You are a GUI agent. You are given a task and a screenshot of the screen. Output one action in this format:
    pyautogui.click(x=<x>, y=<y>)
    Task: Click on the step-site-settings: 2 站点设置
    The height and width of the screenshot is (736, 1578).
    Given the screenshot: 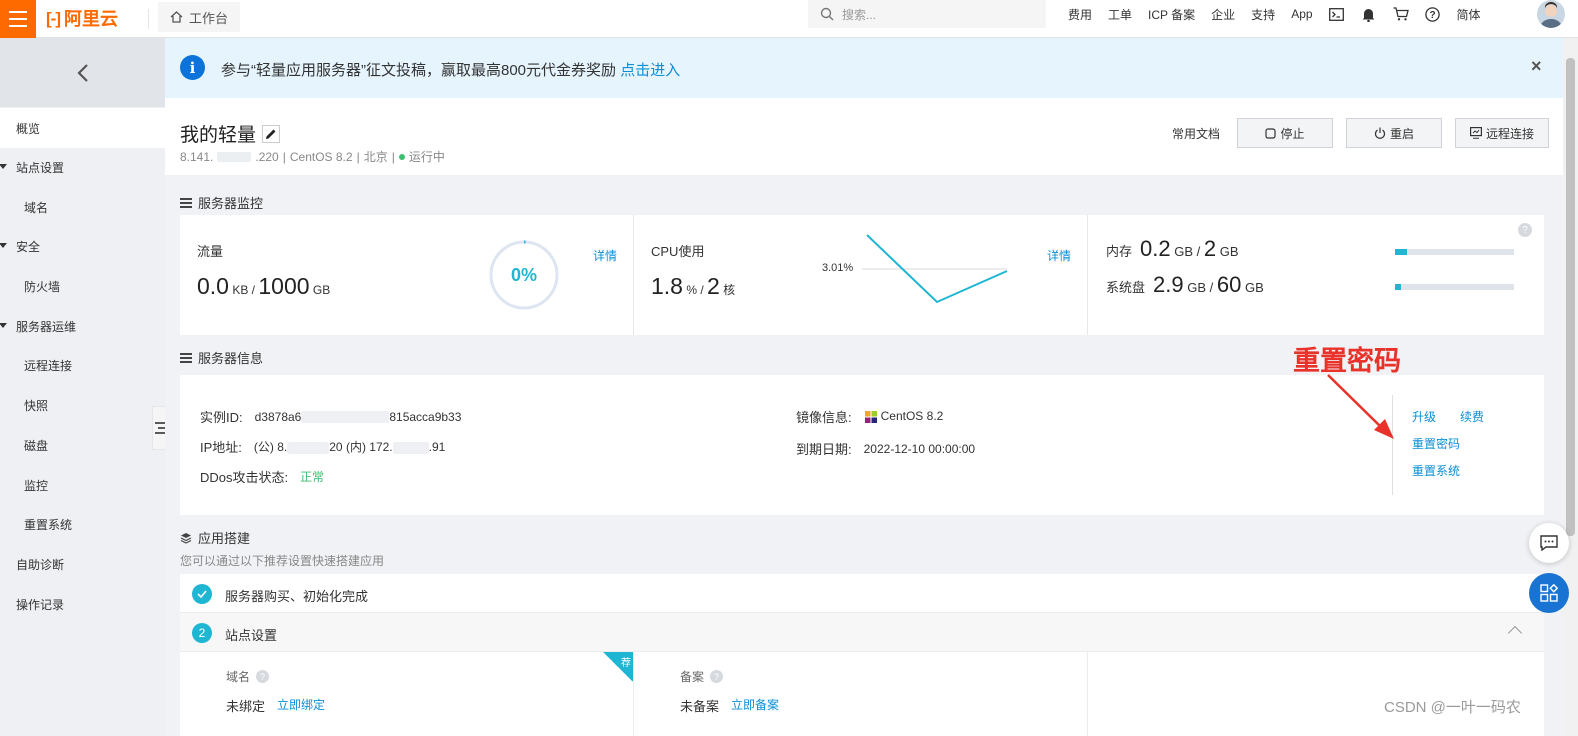 What is the action you would take?
    pyautogui.click(x=862, y=632)
    